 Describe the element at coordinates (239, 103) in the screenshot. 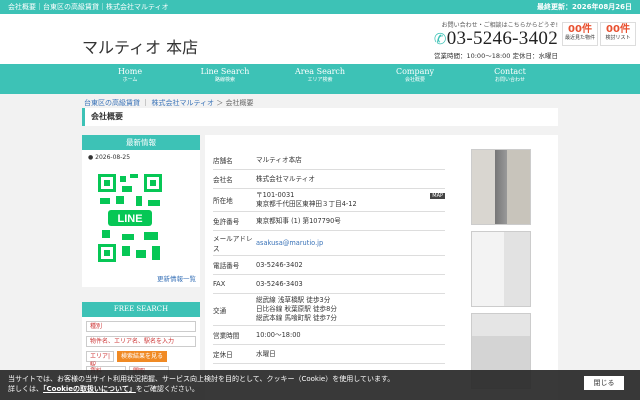

I see `breadcrumb-current: 会社概要` at that location.